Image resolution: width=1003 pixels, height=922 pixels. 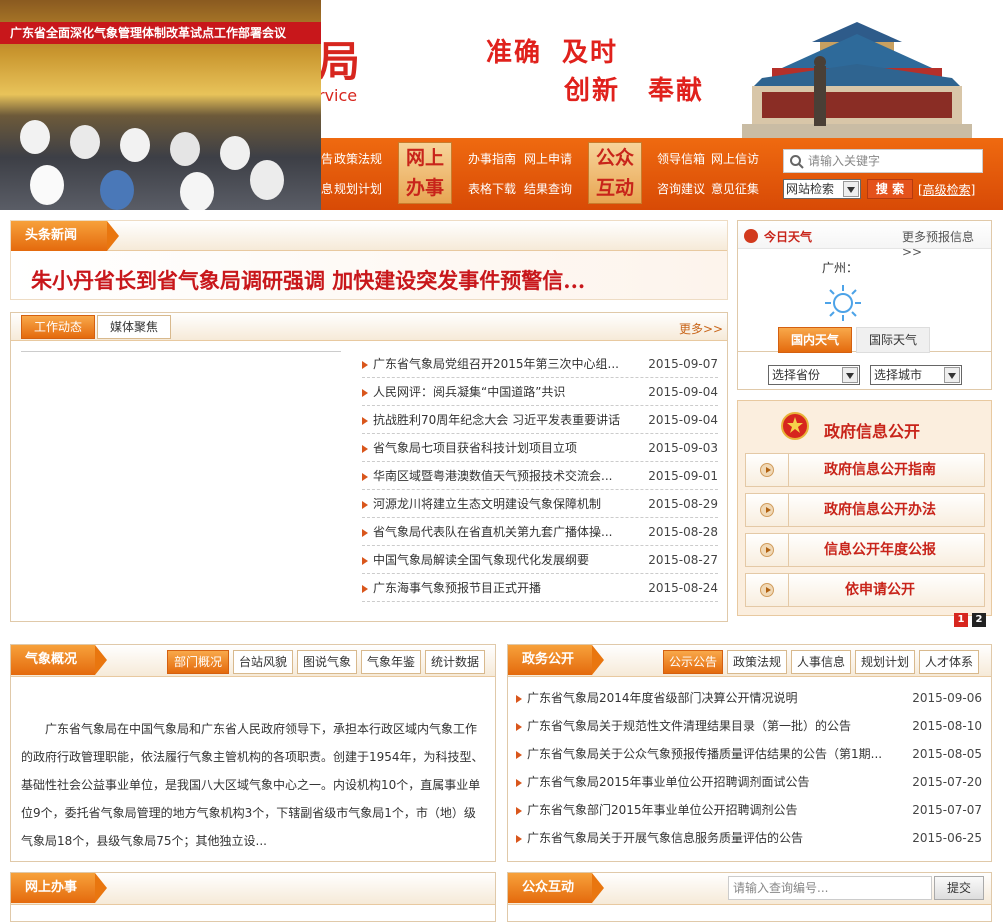 I want to click on nav-link-opinion: 意见征集, so click(x=735, y=188).